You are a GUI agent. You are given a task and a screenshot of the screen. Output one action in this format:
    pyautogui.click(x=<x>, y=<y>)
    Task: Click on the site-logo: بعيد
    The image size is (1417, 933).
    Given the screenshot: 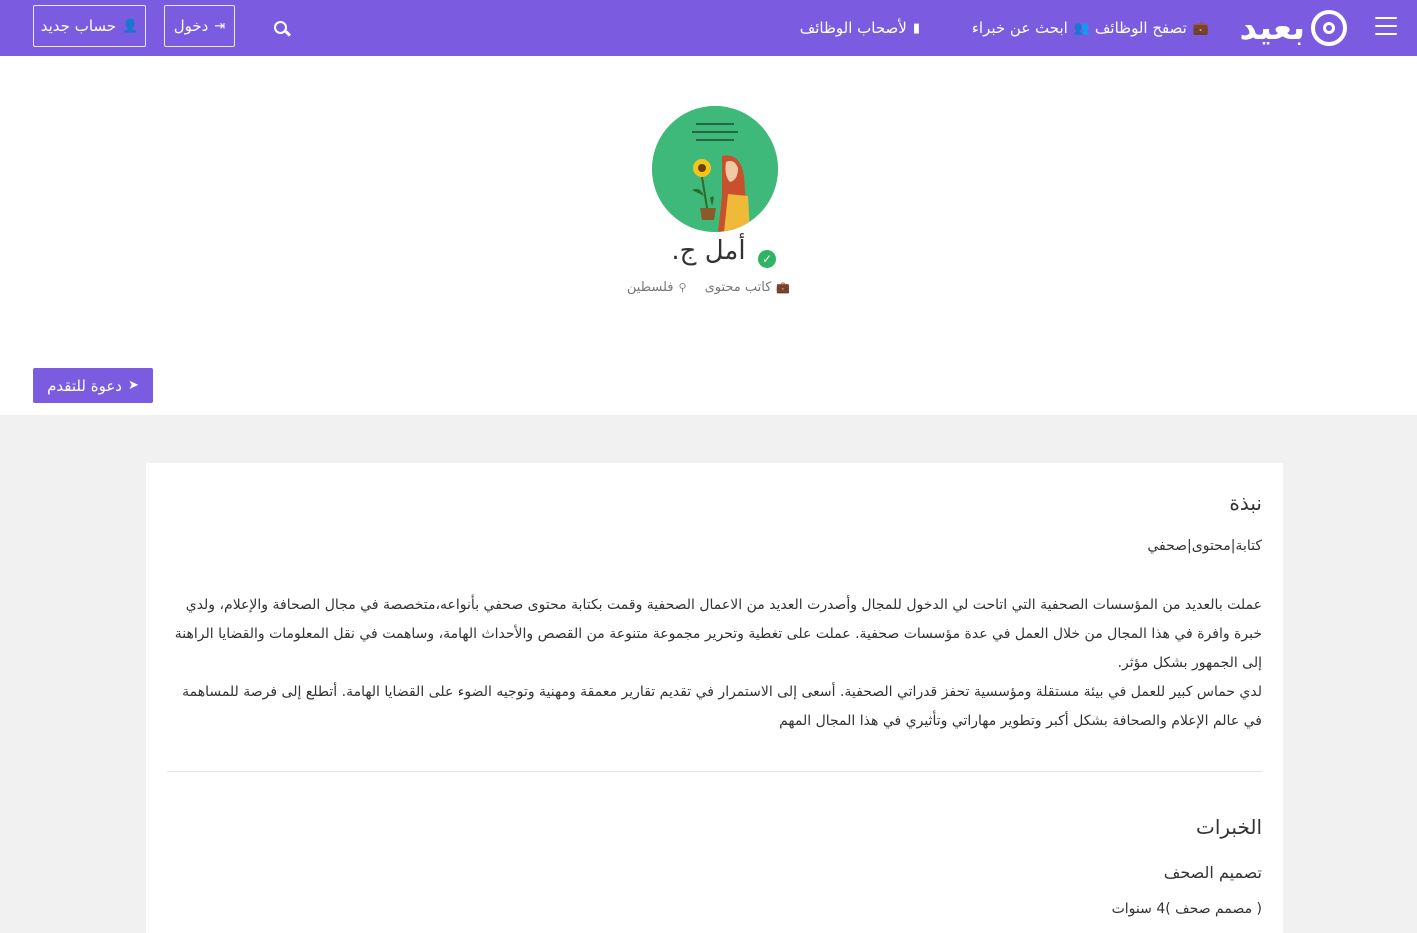 What is the action you would take?
    pyautogui.click(x=1293, y=28)
    